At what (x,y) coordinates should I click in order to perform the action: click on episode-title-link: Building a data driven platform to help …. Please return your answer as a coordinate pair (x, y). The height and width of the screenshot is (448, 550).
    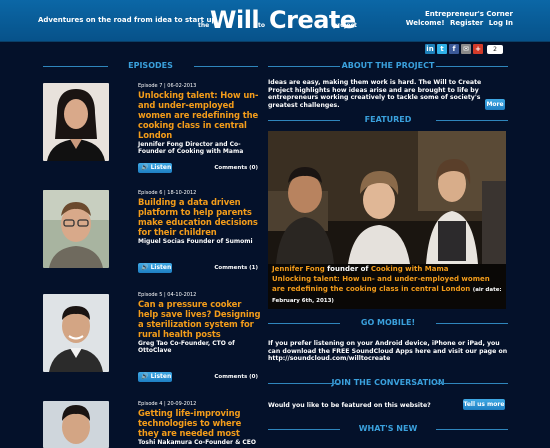
    Looking at the image, I should click on (200, 217).